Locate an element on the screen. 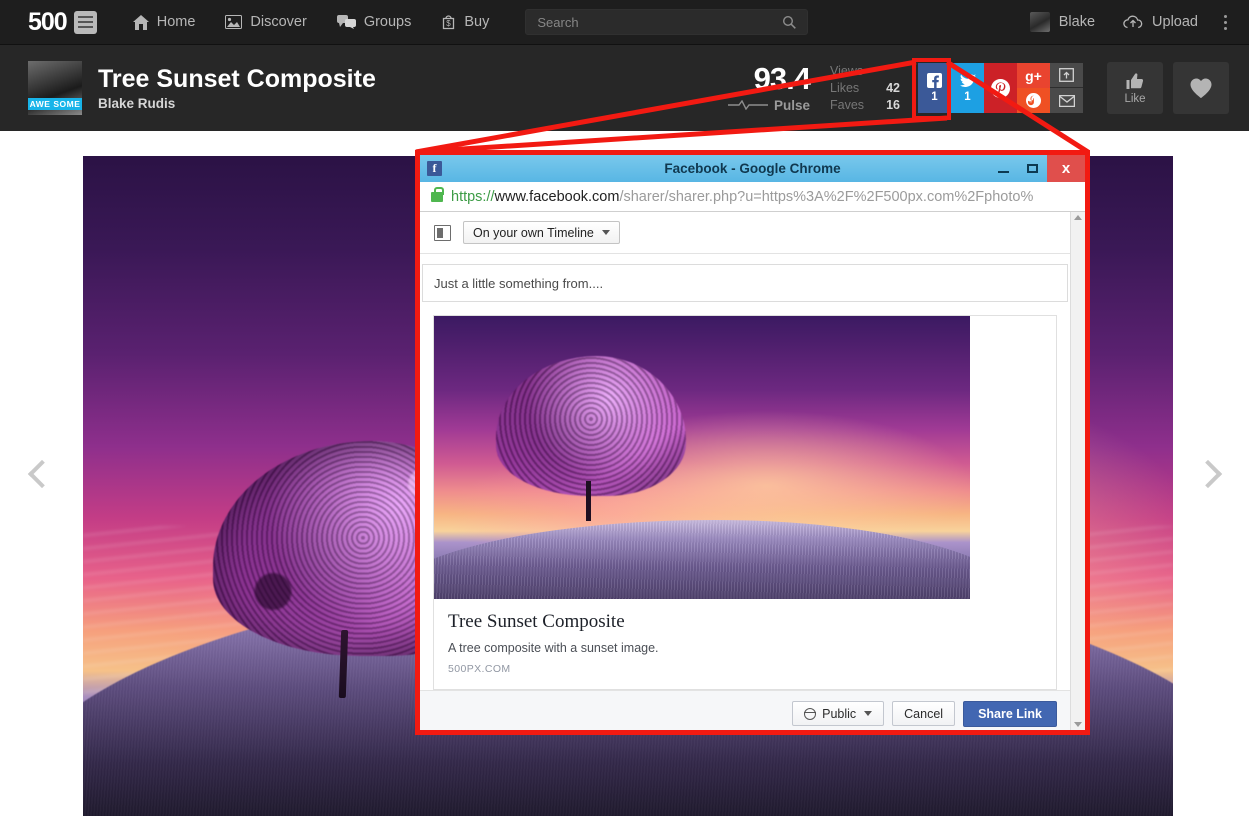  nav-label-buy: Buy is located at coordinates (477, 22).